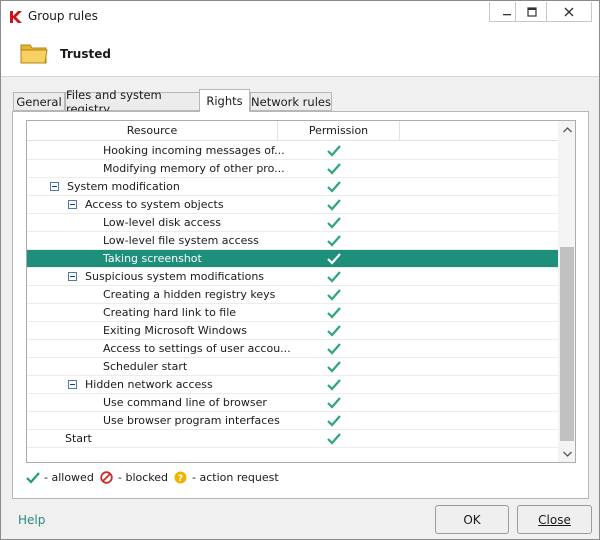 The width and height of the screenshot is (600, 540). What do you see at coordinates (106, 477) in the screenshot?
I see `blocked-icon` at bounding box center [106, 477].